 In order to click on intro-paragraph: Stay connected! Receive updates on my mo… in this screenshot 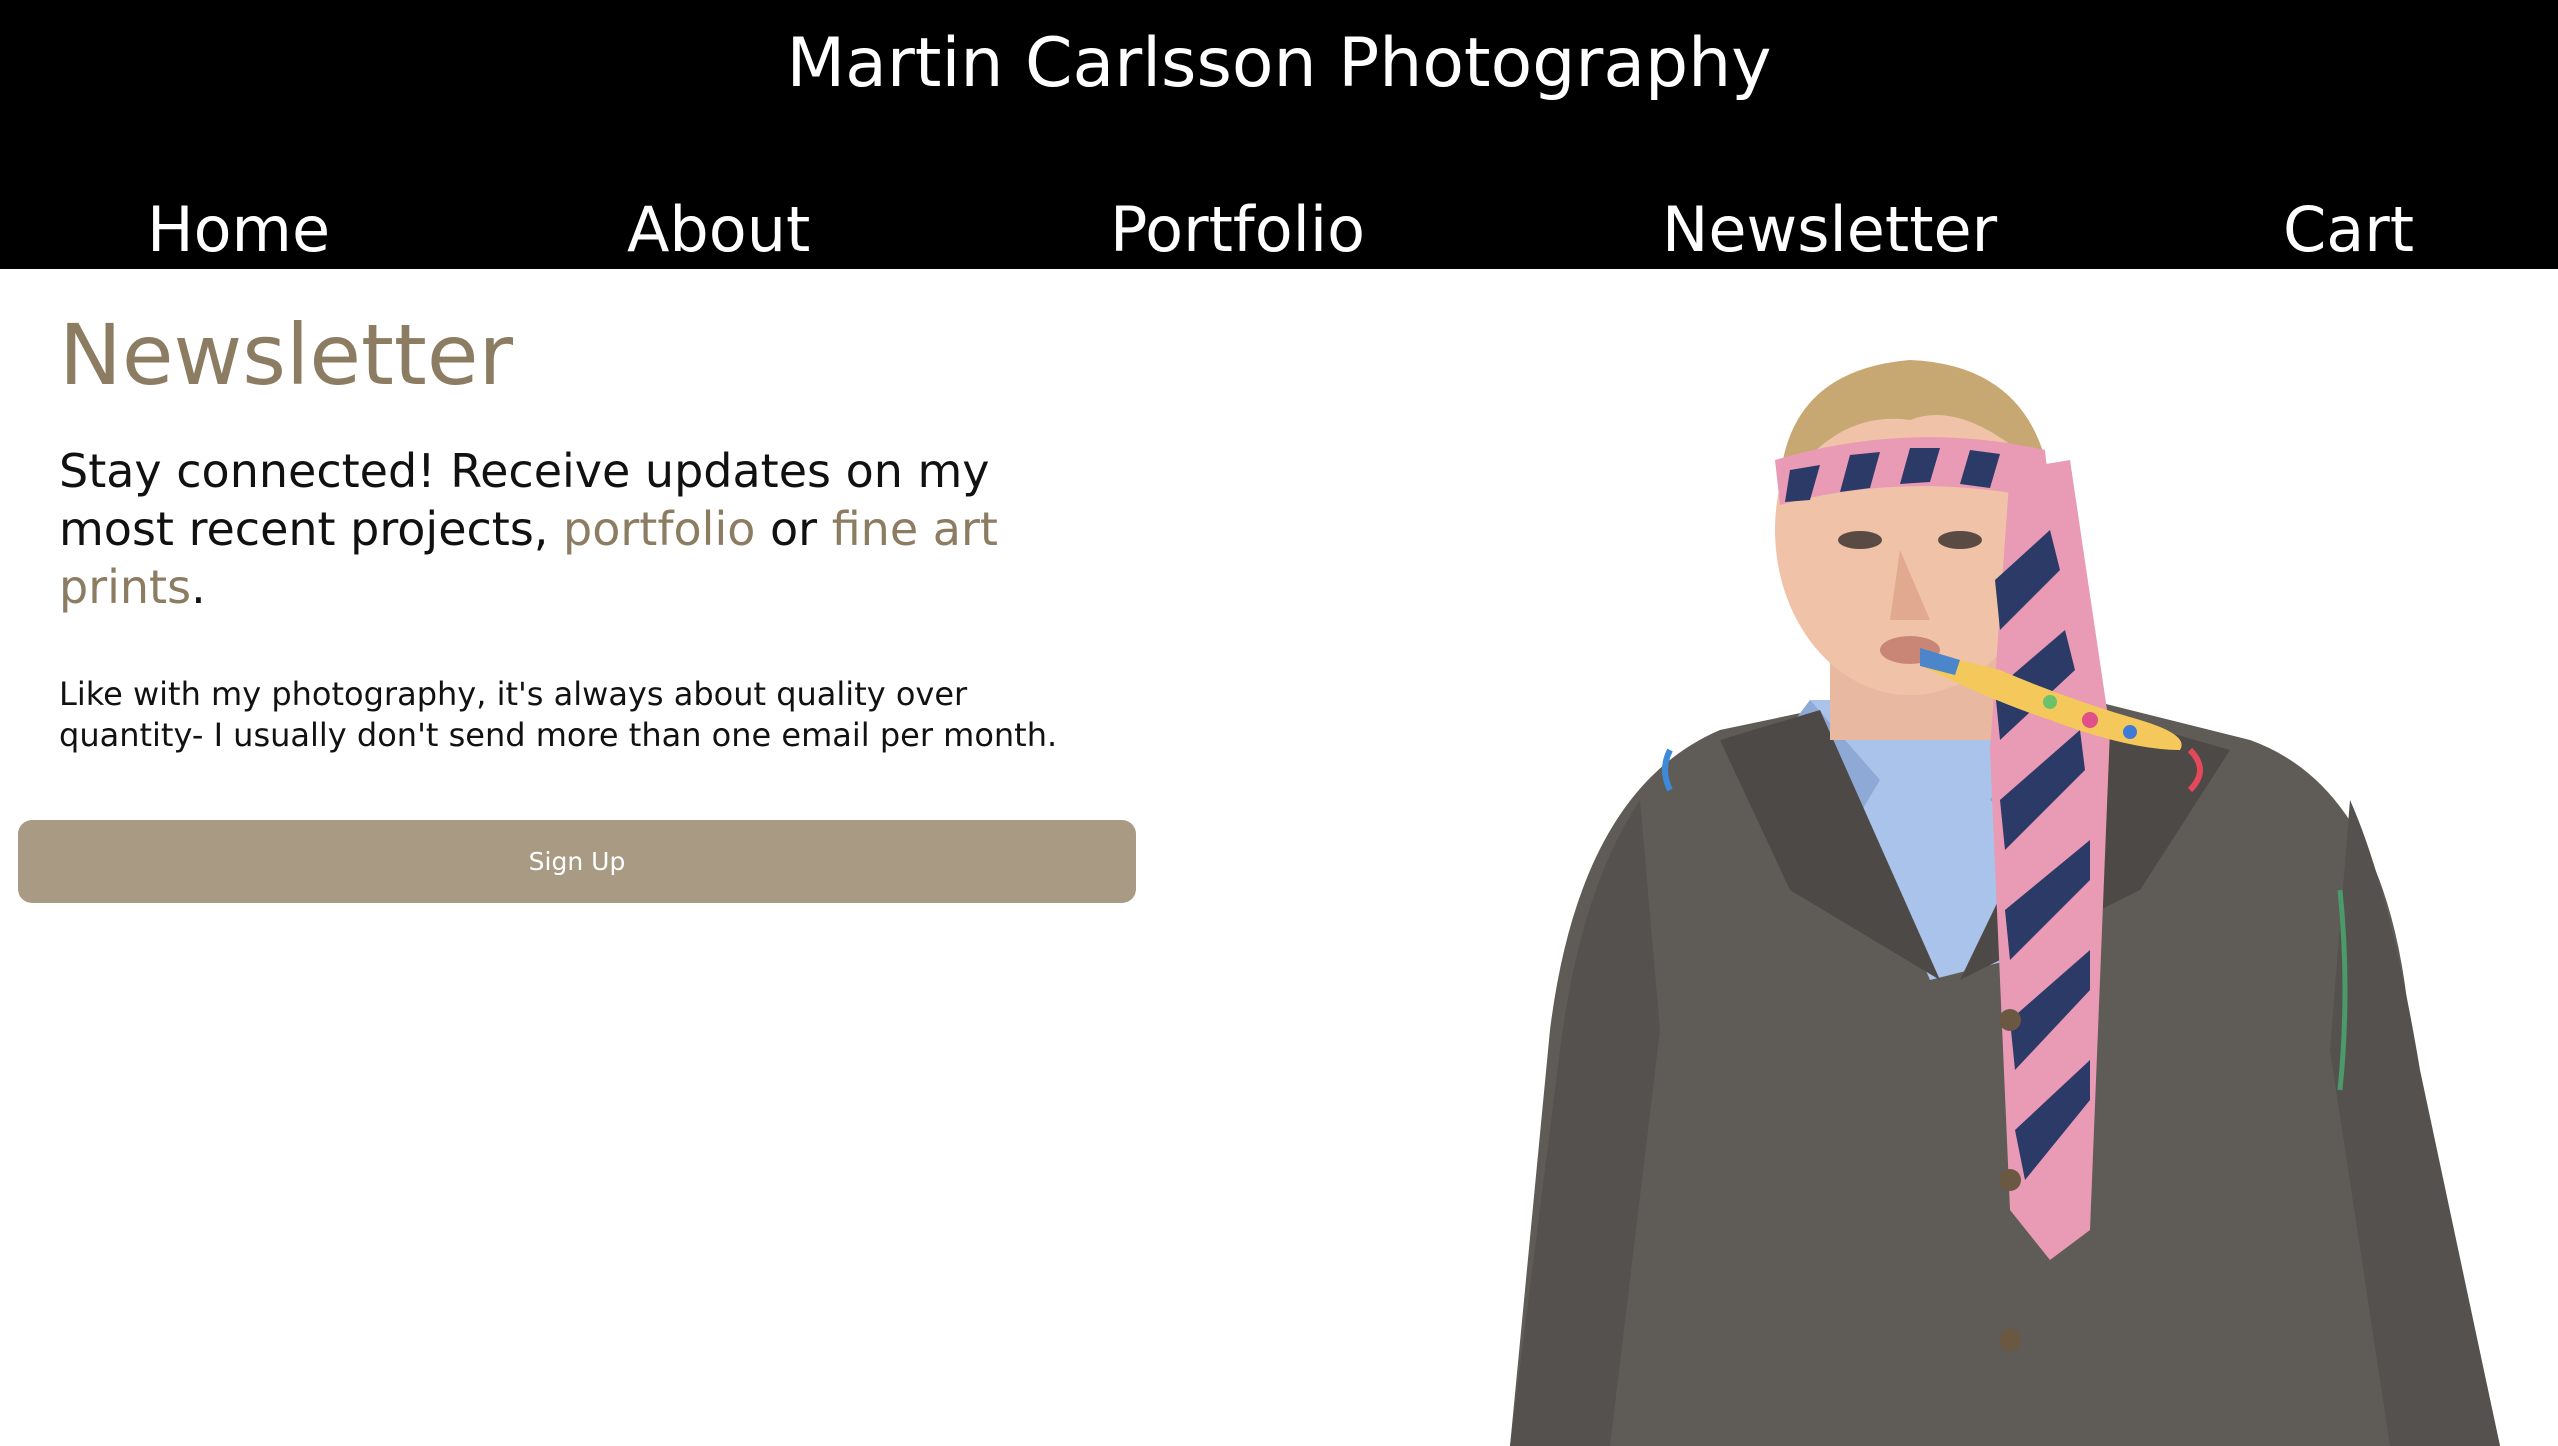, I will do `click(589, 529)`.